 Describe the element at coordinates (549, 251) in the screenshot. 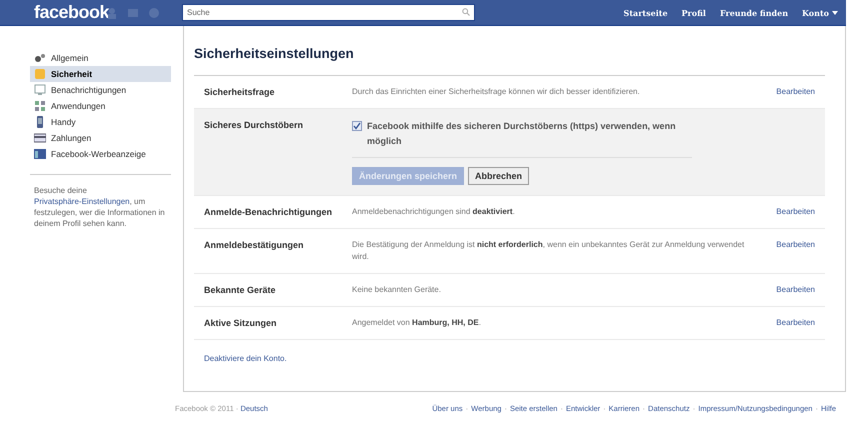

I see `setting-description: Die Bestätigung der Anmeldung ist nicht erforderlich, wenn ein unbekanntes Gerät zur Anmeldung verwendet wird.` at that location.